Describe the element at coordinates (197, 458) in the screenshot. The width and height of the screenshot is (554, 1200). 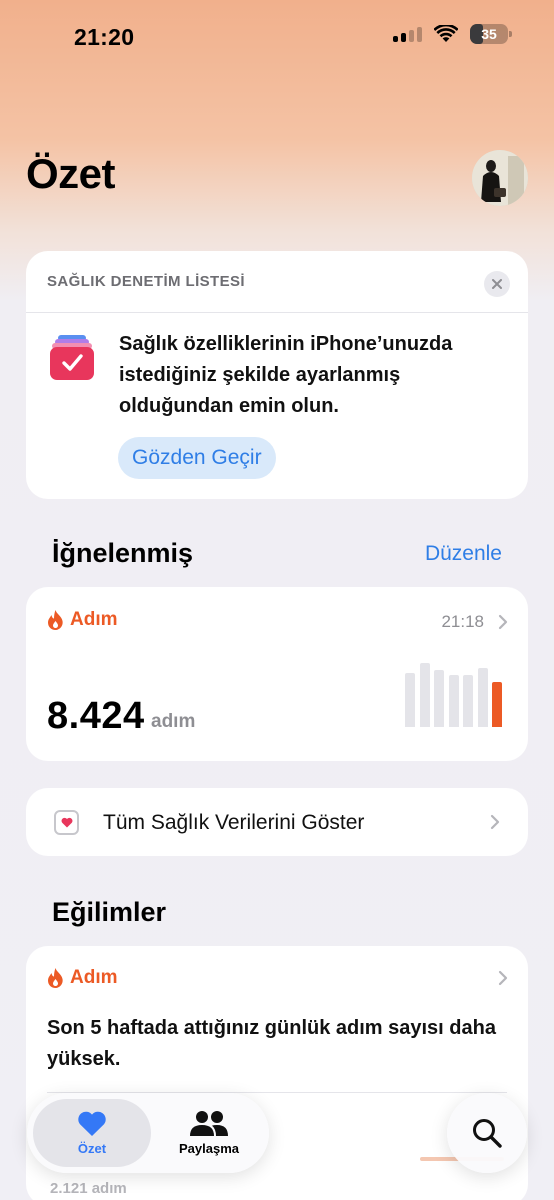
I see `review-button: Gözden Geçir` at that location.